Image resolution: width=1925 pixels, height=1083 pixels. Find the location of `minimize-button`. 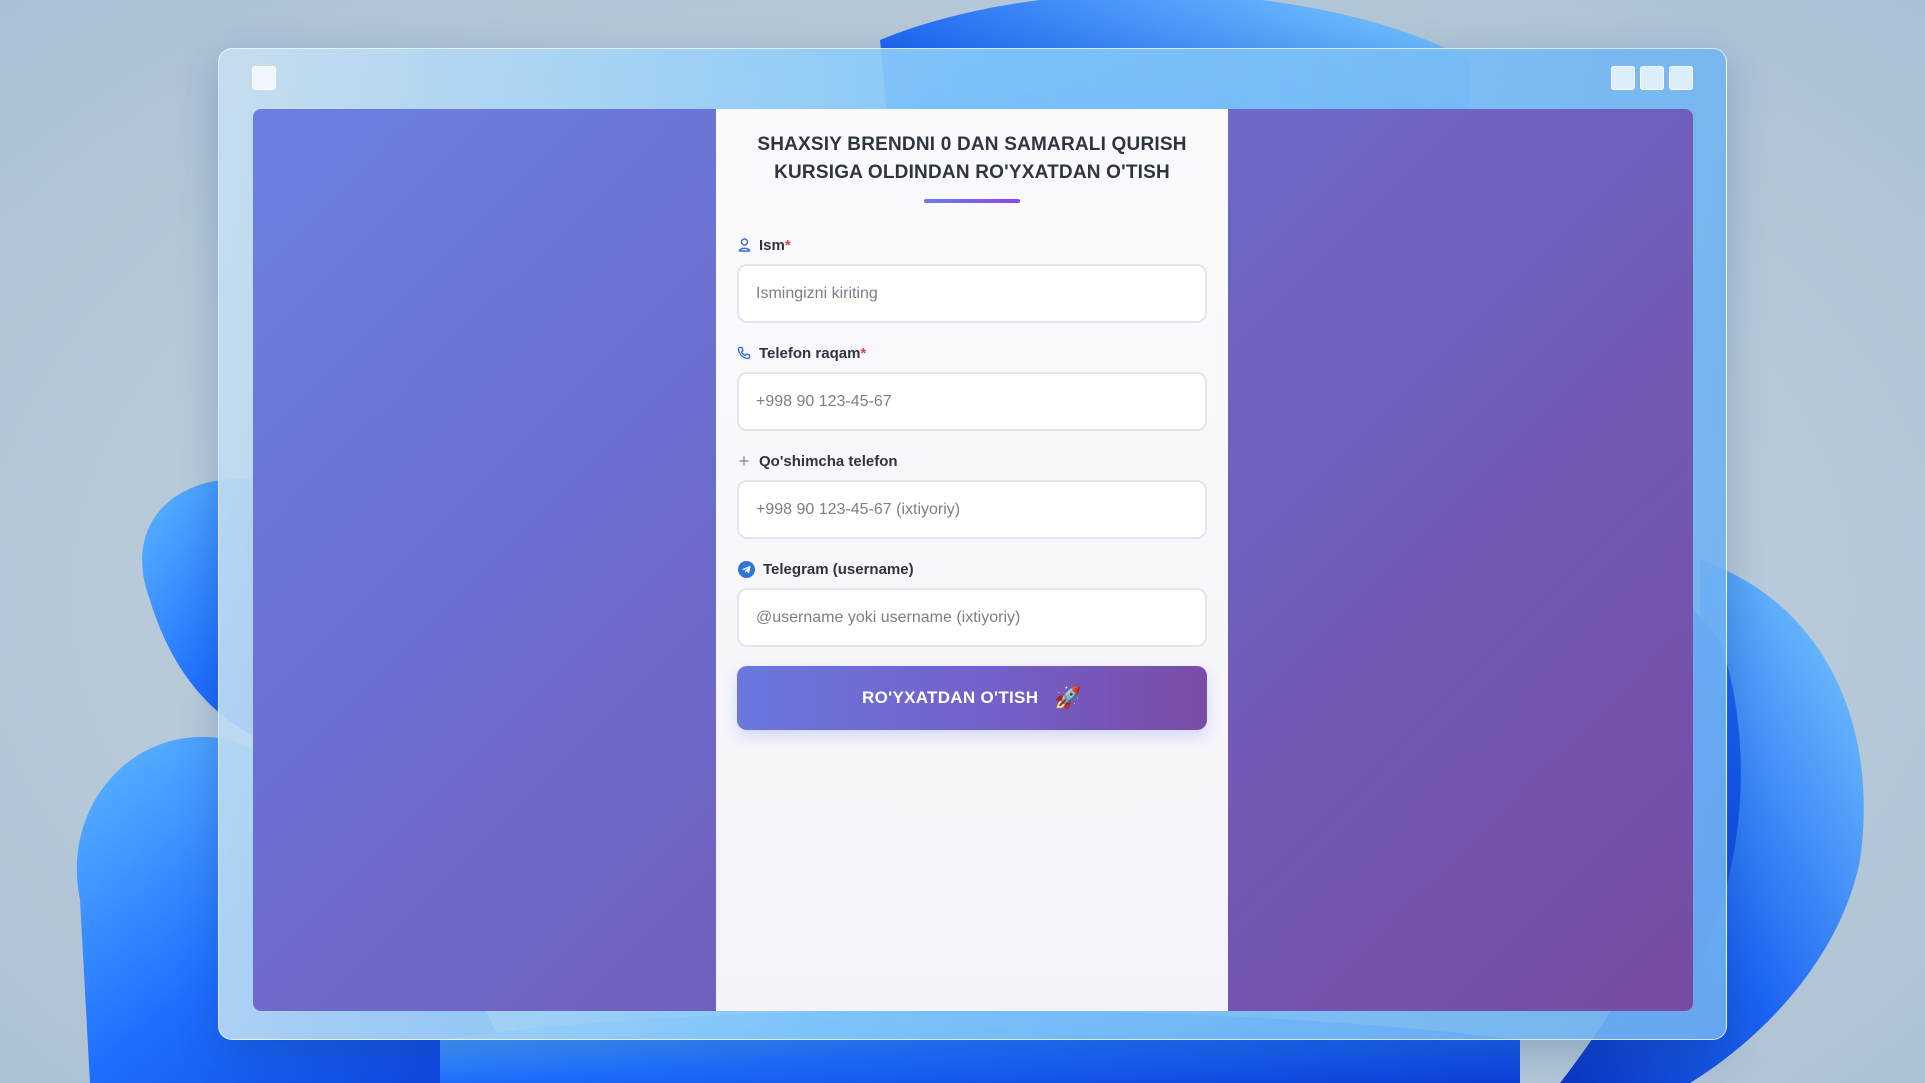

minimize-button is located at coordinates (1623, 78).